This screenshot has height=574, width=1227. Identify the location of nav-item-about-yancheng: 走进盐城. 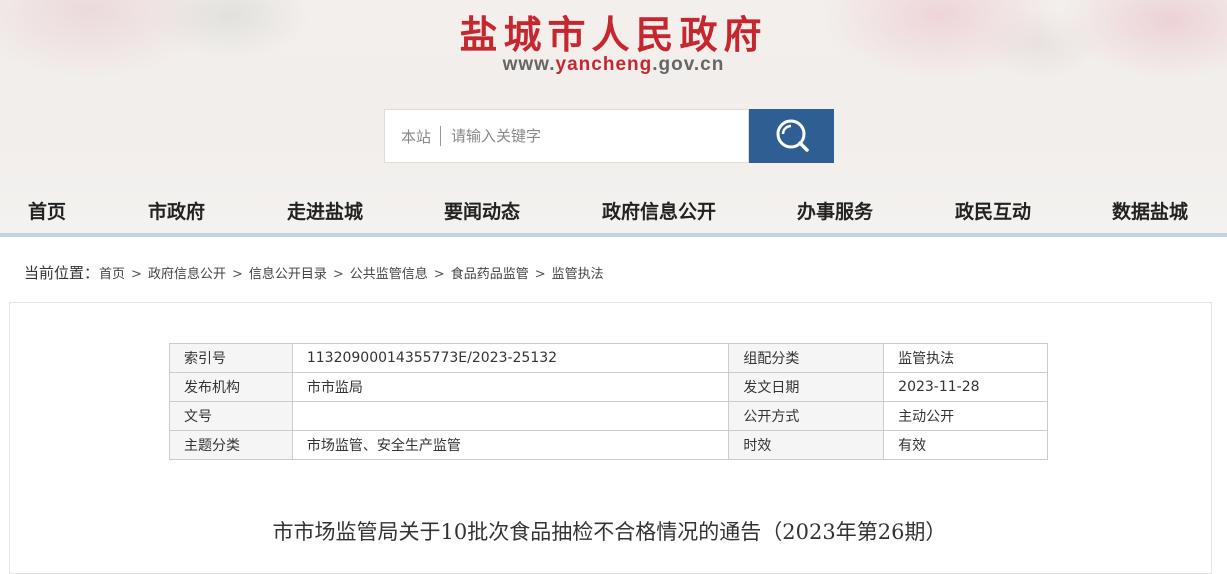
(325, 210).